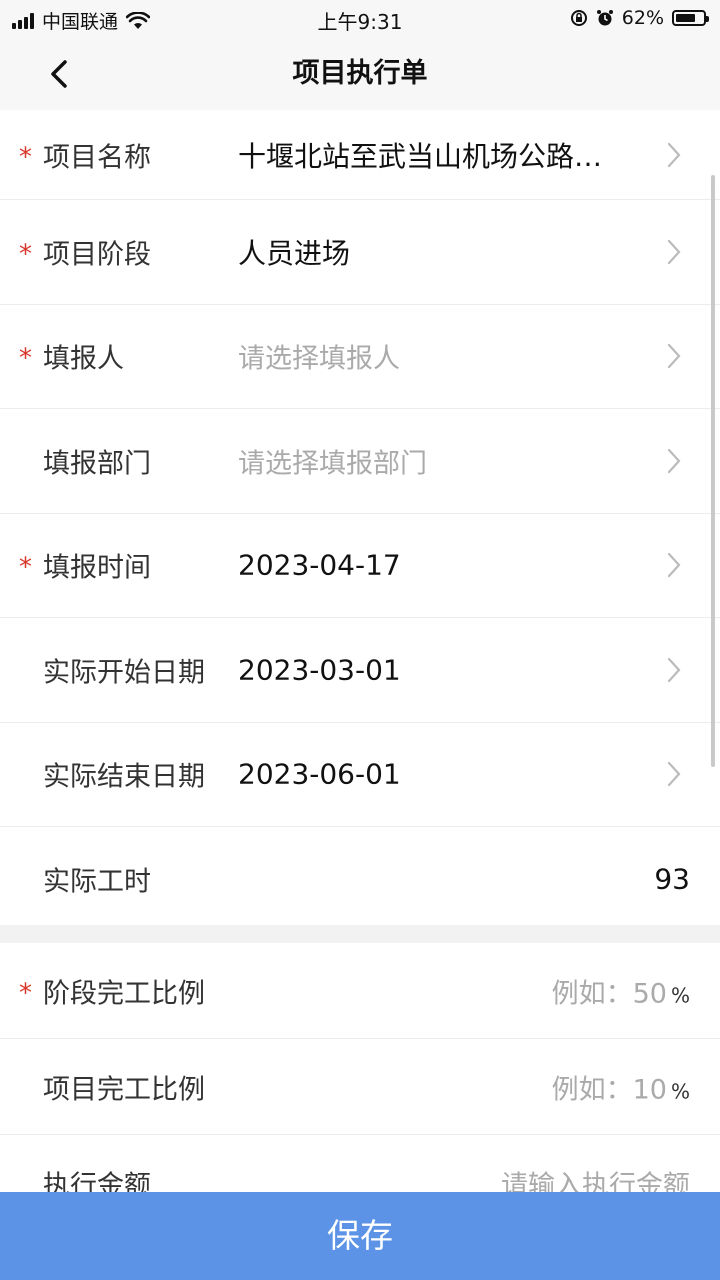  What do you see at coordinates (319, 670) in the screenshot?
I see `value-actual-start: 2023-03-01` at bounding box center [319, 670].